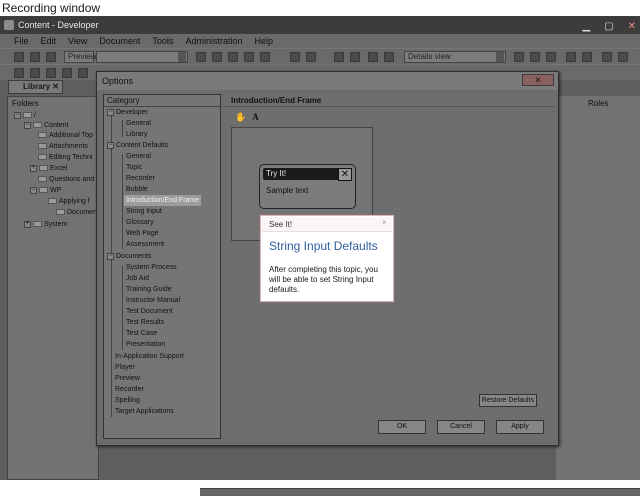  I want to click on category-cd-introduction-end-frame: Introduction/End Frame, so click(163, 200).